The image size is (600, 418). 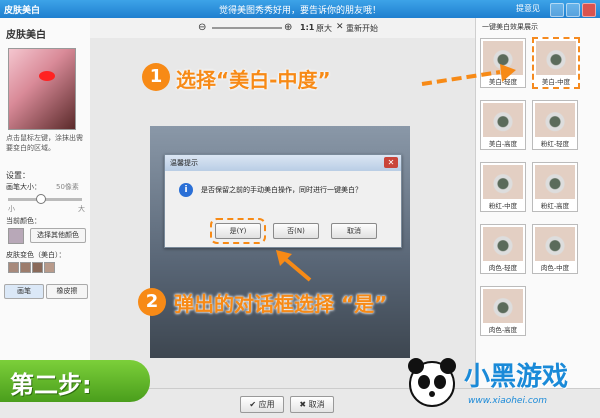 What do you see at coordinates (556, 63) in the screenshot?
I see `effect-whitening-medium: 美白-中度` at bounding box center [556, 63].